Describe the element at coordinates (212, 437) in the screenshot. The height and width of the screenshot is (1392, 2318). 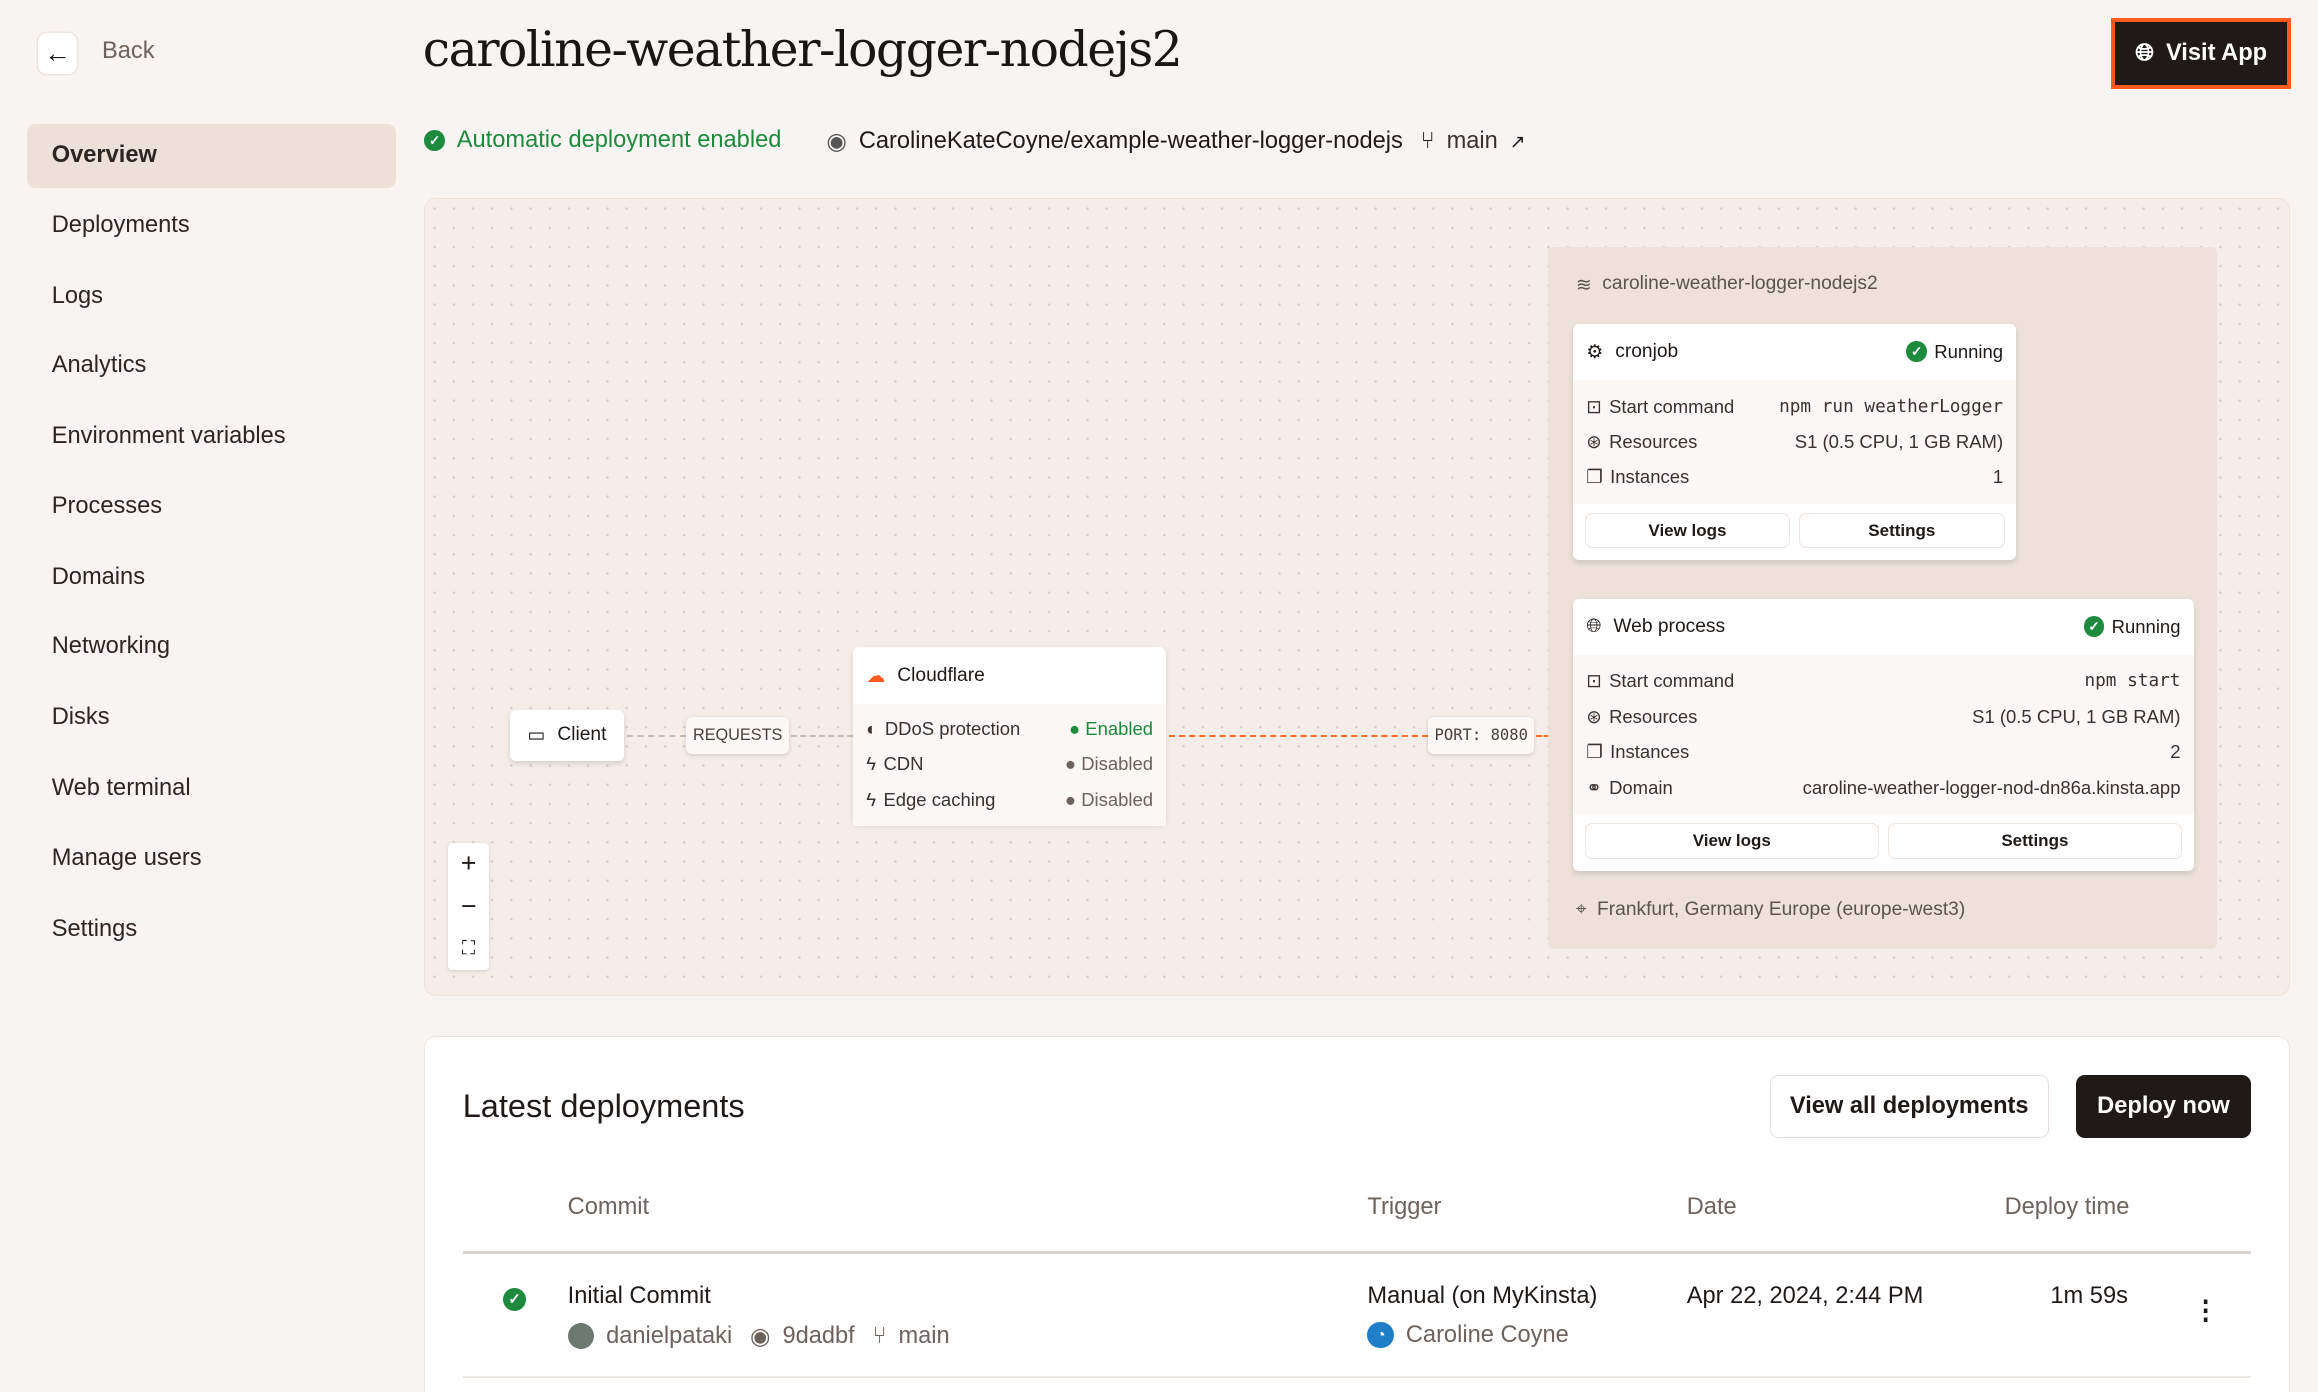
I see `sidebar-item-environment-variables: Environment variables` at that location.